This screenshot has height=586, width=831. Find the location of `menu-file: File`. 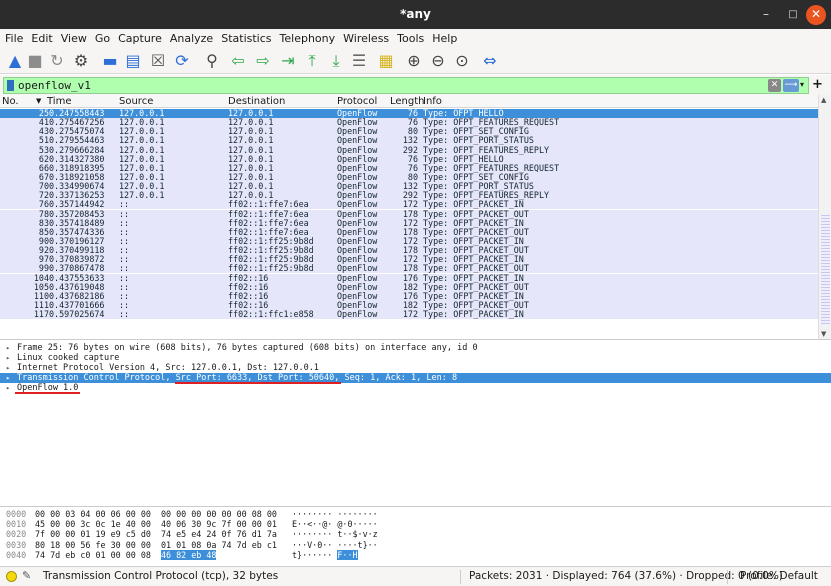

menu-file: File is located at coordinates (13, 37).